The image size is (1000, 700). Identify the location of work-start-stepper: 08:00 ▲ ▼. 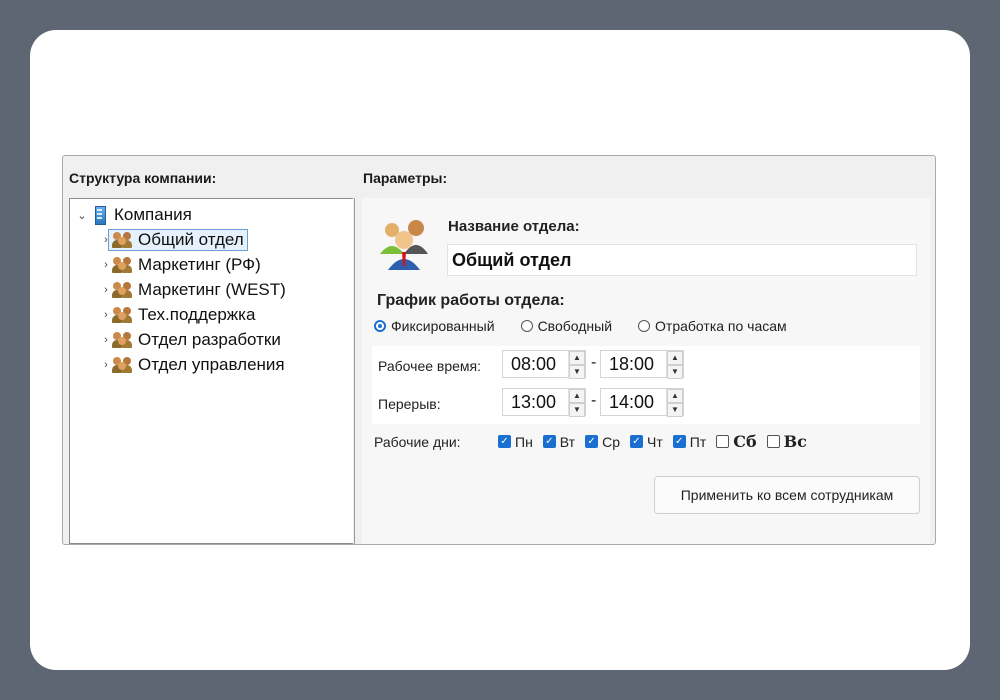
(544, 364).